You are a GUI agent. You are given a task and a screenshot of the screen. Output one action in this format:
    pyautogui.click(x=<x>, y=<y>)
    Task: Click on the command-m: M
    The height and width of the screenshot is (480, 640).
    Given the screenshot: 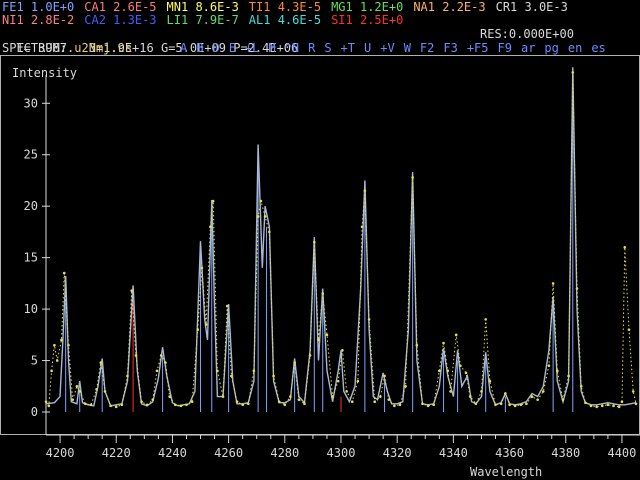 What is the action you would take?
    pyautogui.click(x=271, y=48)
    